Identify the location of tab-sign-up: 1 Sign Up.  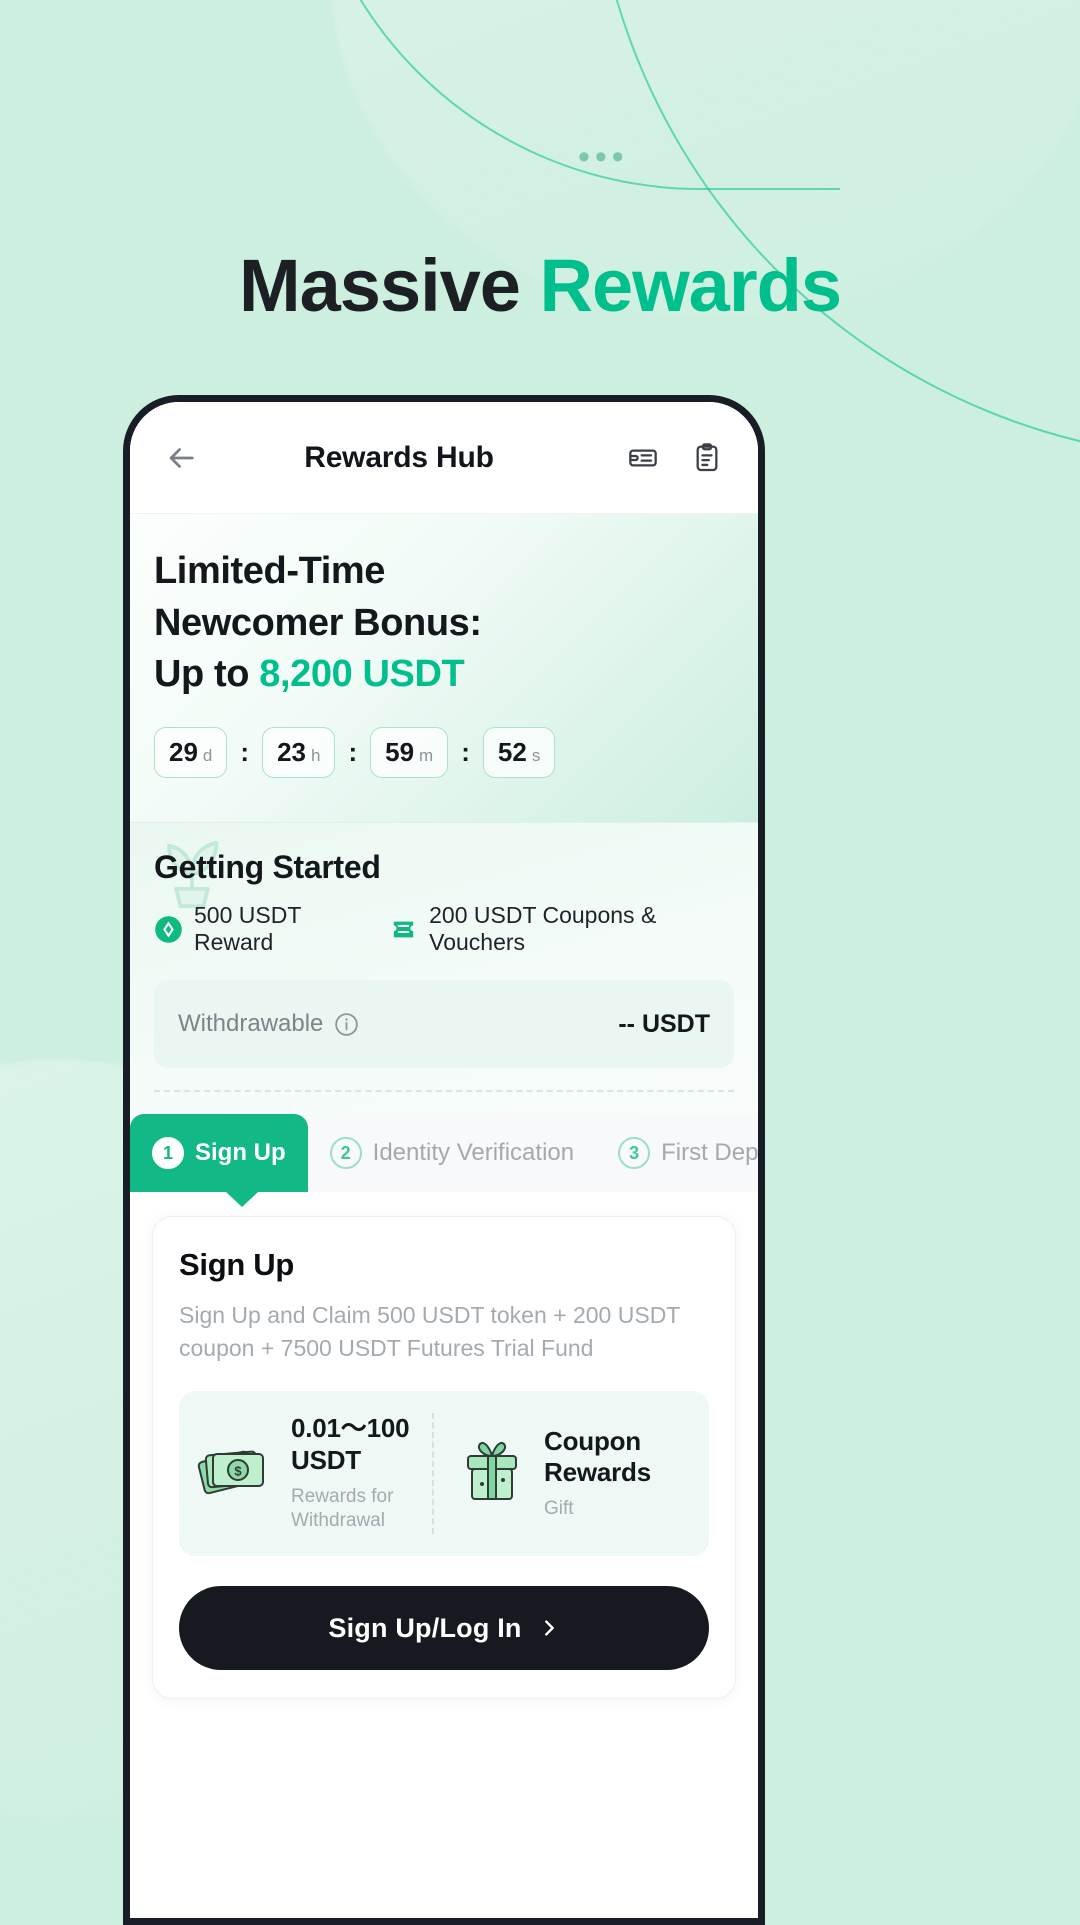
(219, 1153).